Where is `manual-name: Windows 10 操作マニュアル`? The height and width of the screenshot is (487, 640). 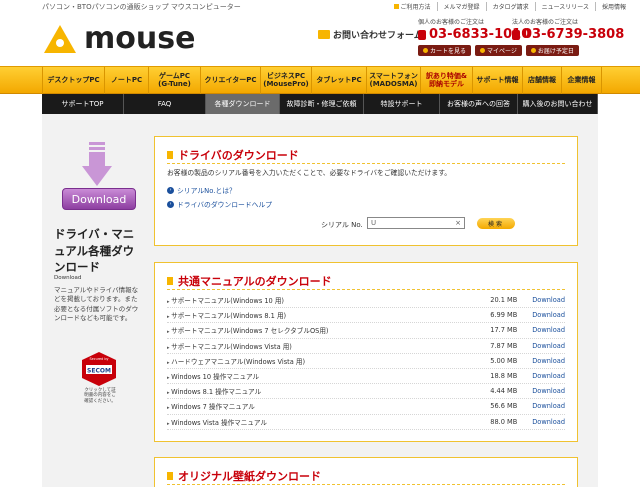
manual-name: Windows 10 操作マニュアル is located at coordinates (312, 376).